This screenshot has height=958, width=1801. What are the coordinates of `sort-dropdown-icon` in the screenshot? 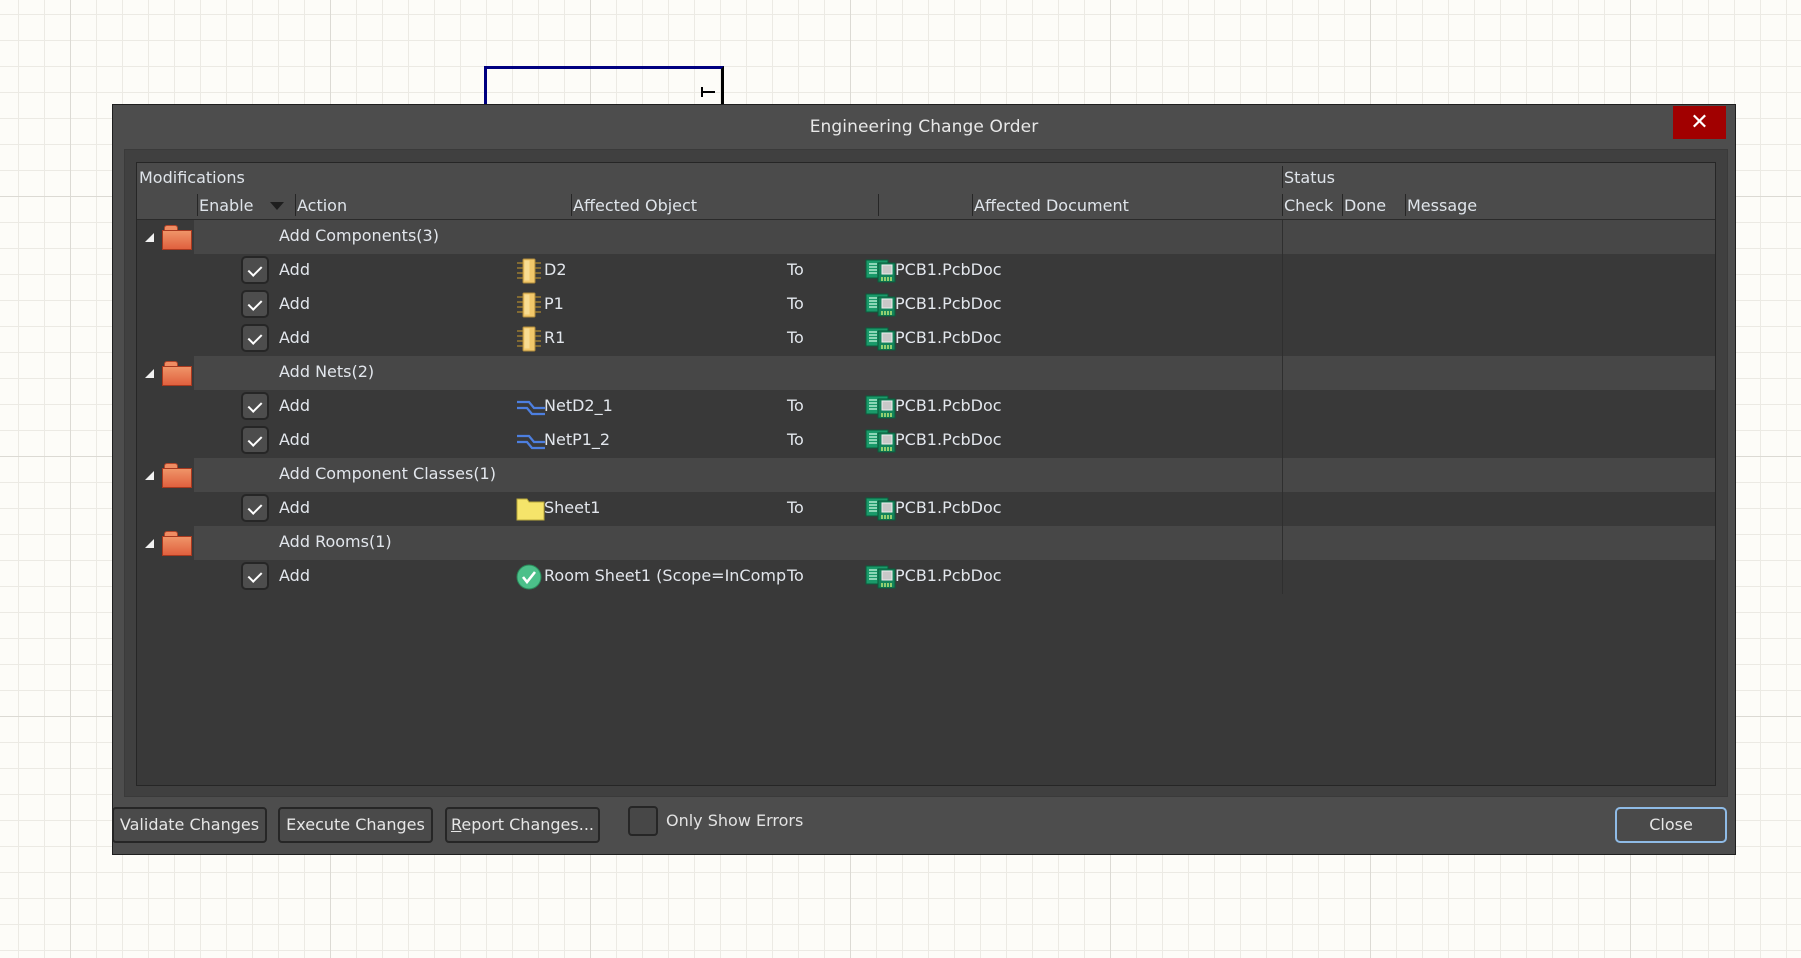 It's located at (277, 206).